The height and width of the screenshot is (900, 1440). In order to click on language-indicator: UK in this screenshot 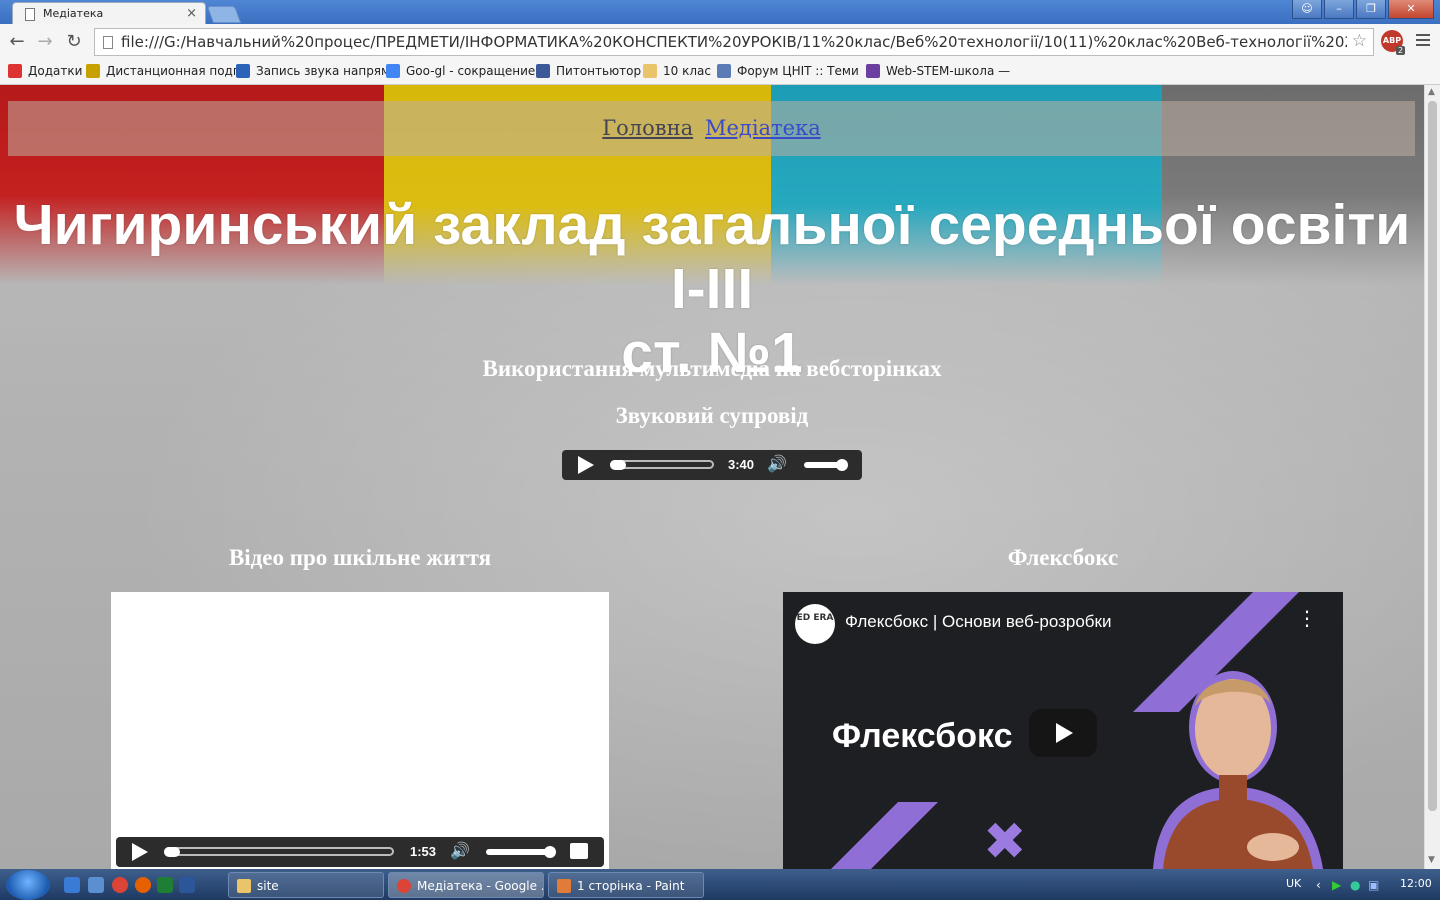, I will do `click(1293, 883)`.